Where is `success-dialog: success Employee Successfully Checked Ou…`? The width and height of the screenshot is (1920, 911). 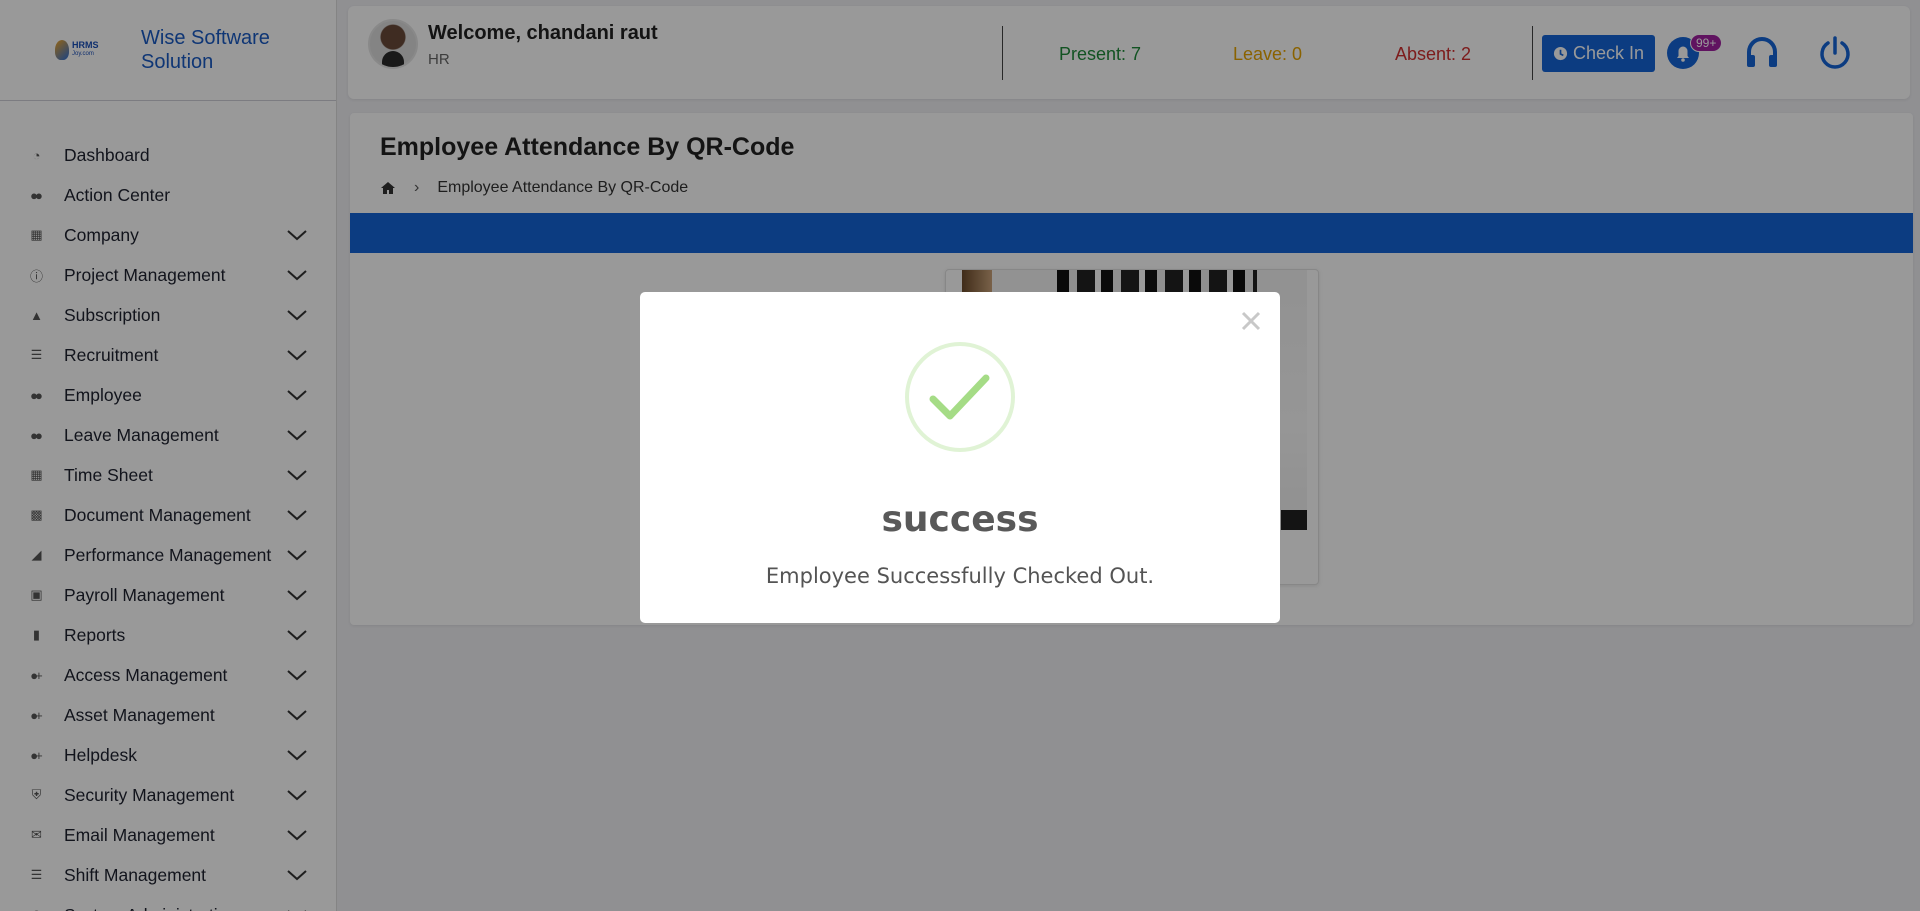
success-dialog: success Employee Successfully Checked Ou… is located at coordinates (960, 457).